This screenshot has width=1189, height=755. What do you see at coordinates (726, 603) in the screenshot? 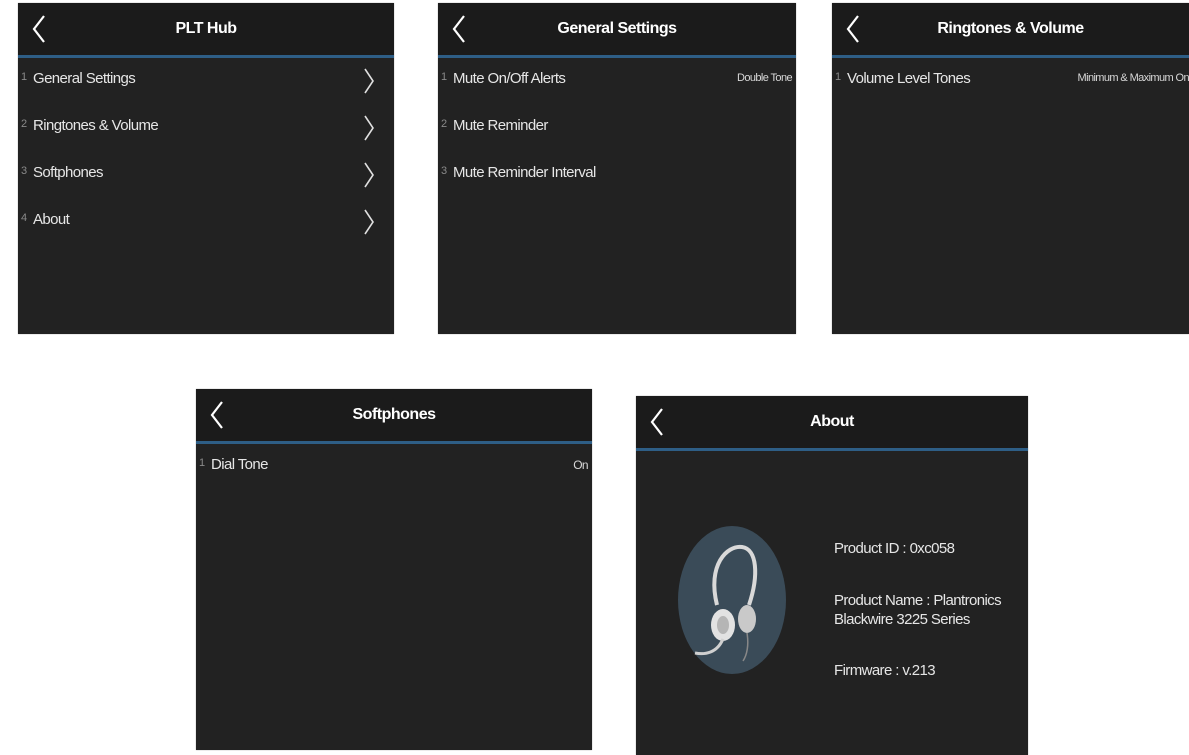
I see `headset-icon` at bounding box center [726, 603].